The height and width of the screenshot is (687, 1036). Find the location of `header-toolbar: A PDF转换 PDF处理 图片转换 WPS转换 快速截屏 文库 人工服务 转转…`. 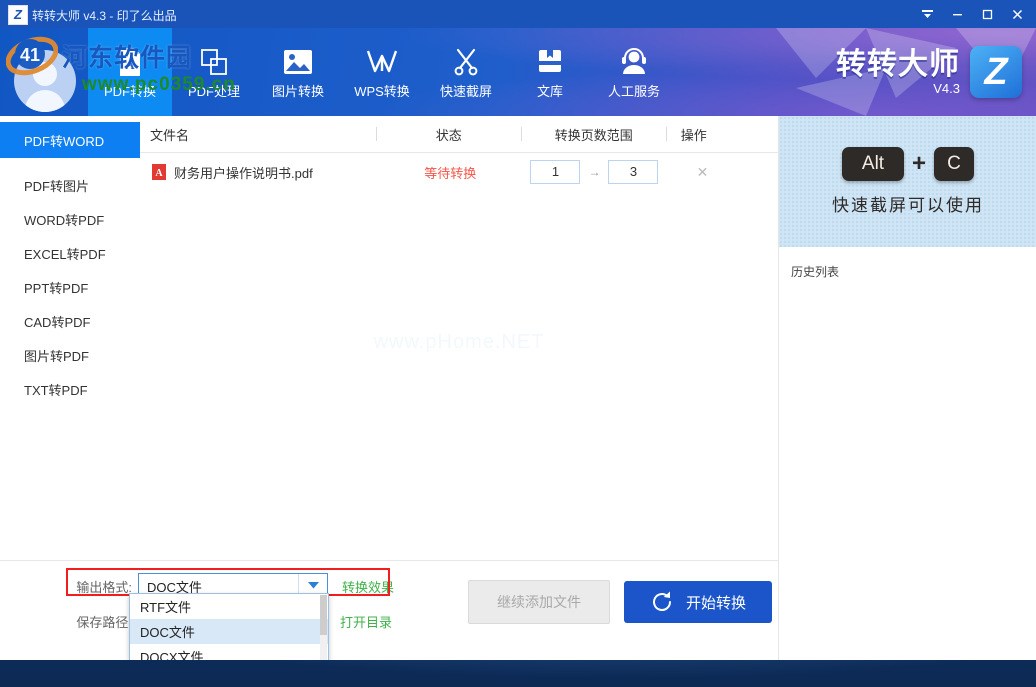

header-toolbar: A PDF转换 PDF处理 图片转换 WPS转换 快速截屏 文库 人工服务 转转… is located at coordinates (518, 72).